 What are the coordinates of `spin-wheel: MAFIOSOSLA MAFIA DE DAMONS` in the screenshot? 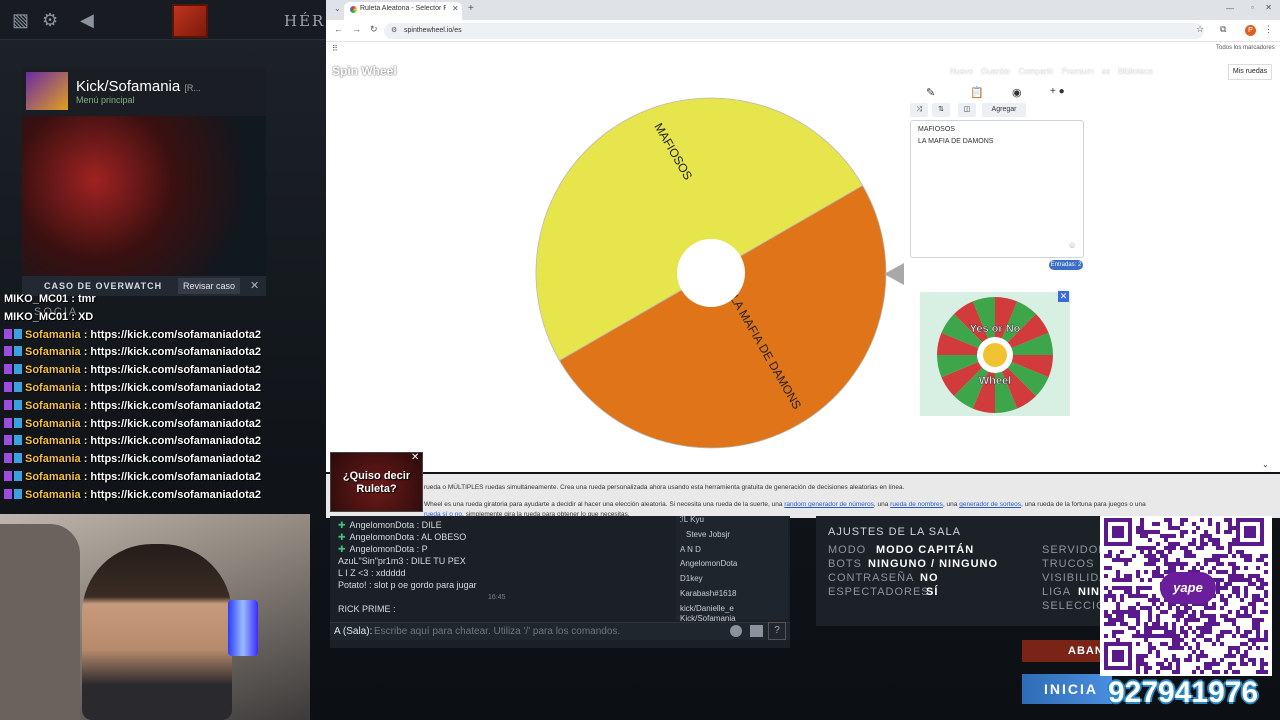 It's located at (711, 273).